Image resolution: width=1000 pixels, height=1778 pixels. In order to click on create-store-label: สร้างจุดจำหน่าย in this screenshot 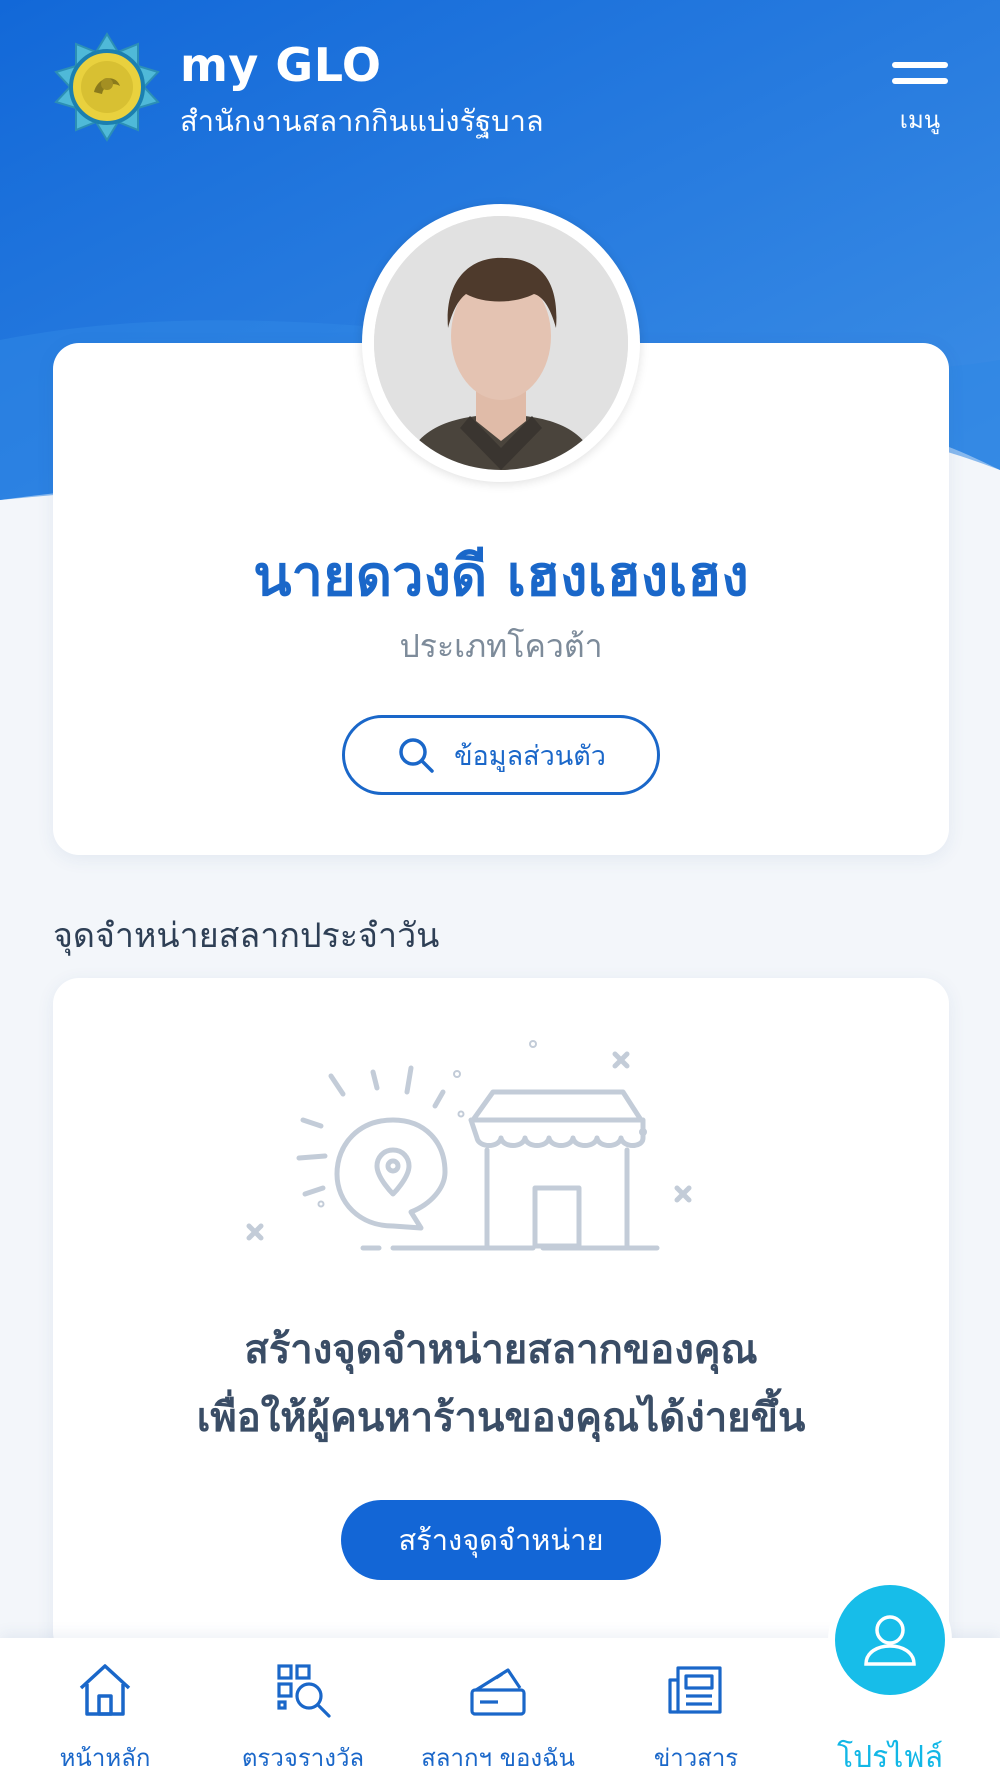, I will do `click(501, 1540)`.